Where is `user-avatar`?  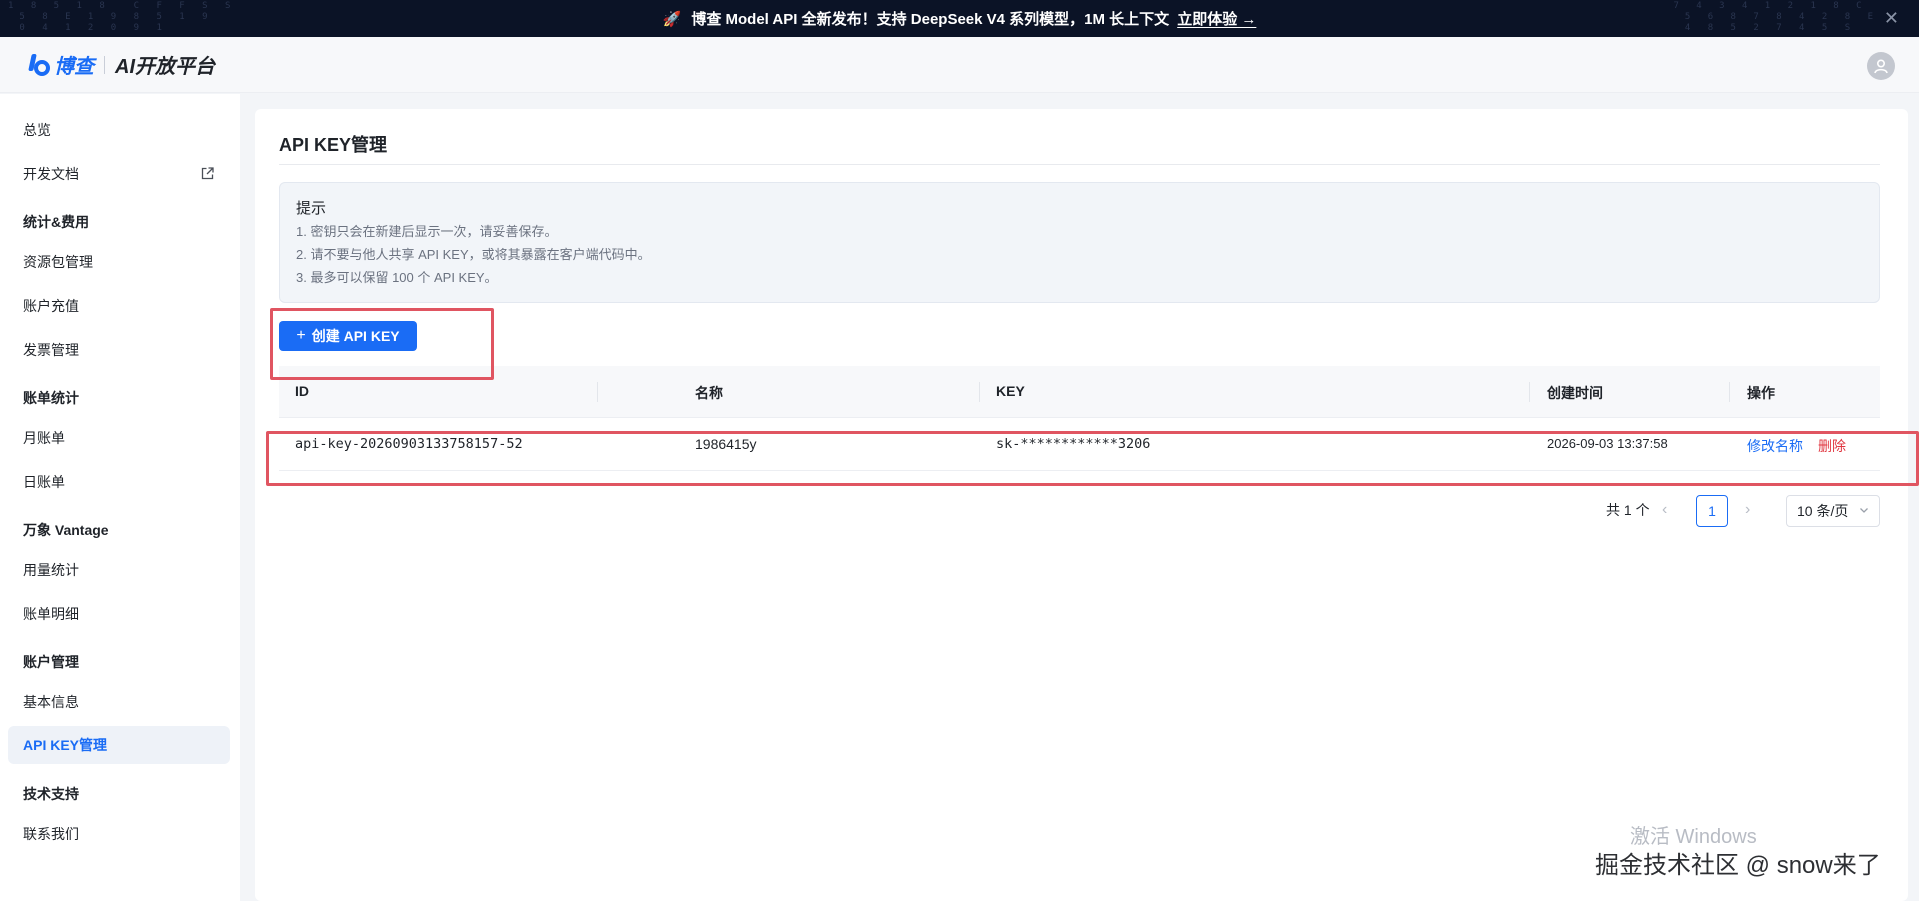
user-avatar is located at coordinates (1881, 66).